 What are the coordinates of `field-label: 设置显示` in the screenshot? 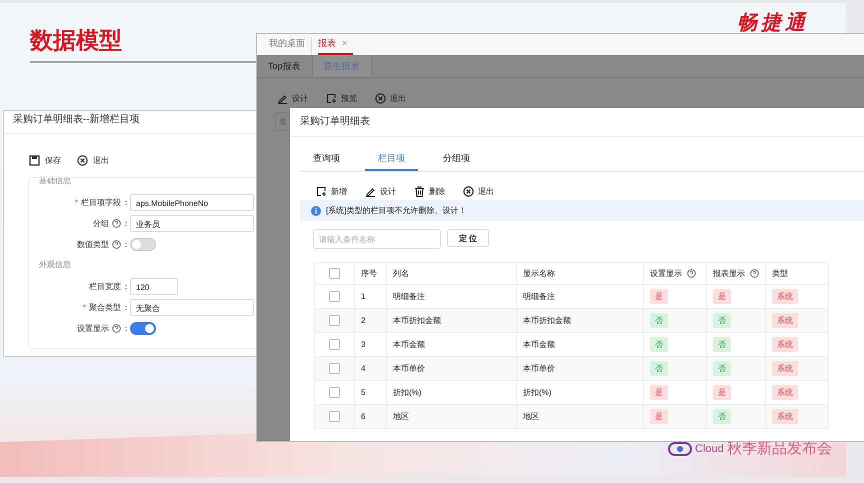 It's located at (93, 328).